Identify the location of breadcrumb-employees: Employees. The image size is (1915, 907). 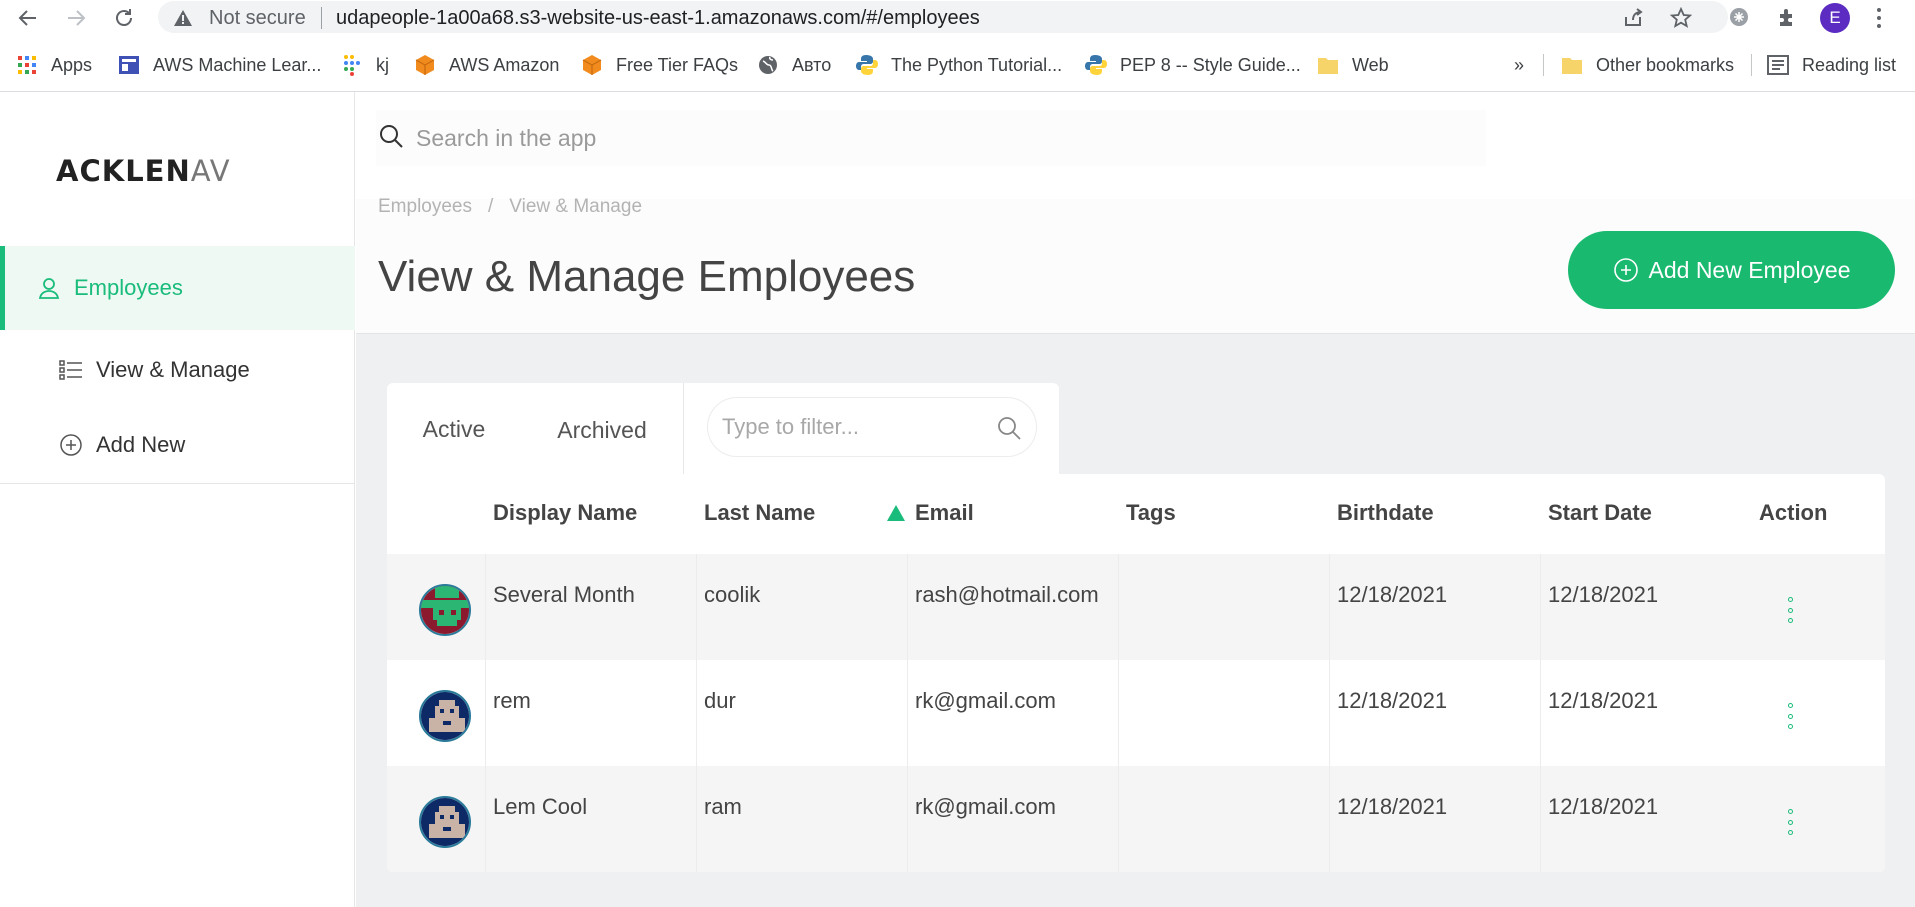
(425, 206).